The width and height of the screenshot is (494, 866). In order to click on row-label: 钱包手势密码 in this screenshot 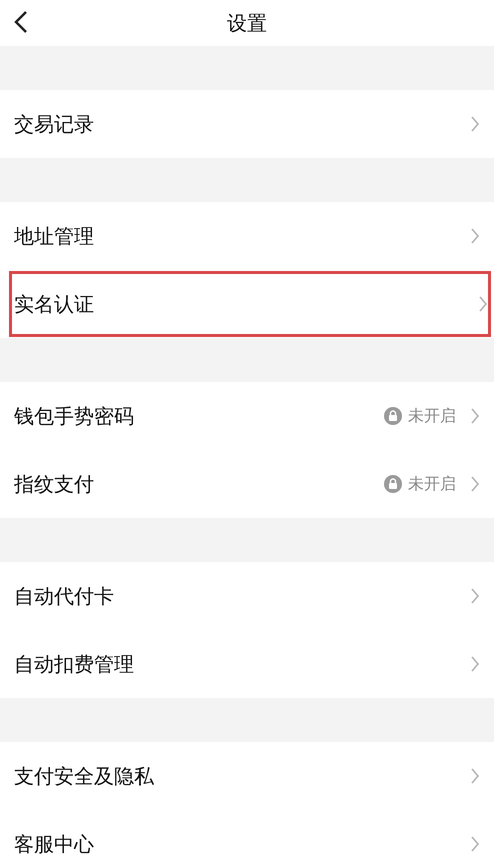, I will do `click(74, 416)`.